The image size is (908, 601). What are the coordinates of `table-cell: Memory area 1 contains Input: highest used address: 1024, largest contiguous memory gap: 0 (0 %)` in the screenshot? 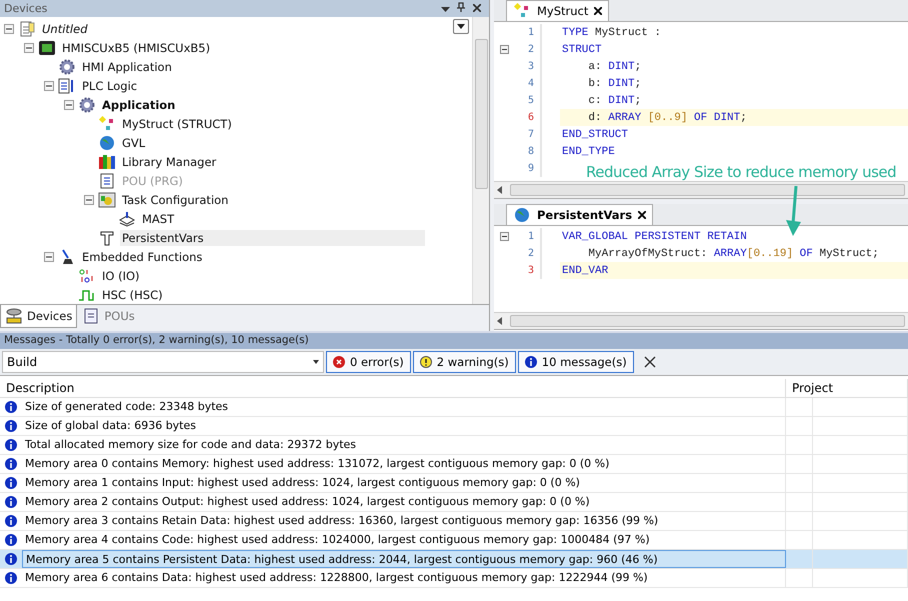 It's located at (404, 483).